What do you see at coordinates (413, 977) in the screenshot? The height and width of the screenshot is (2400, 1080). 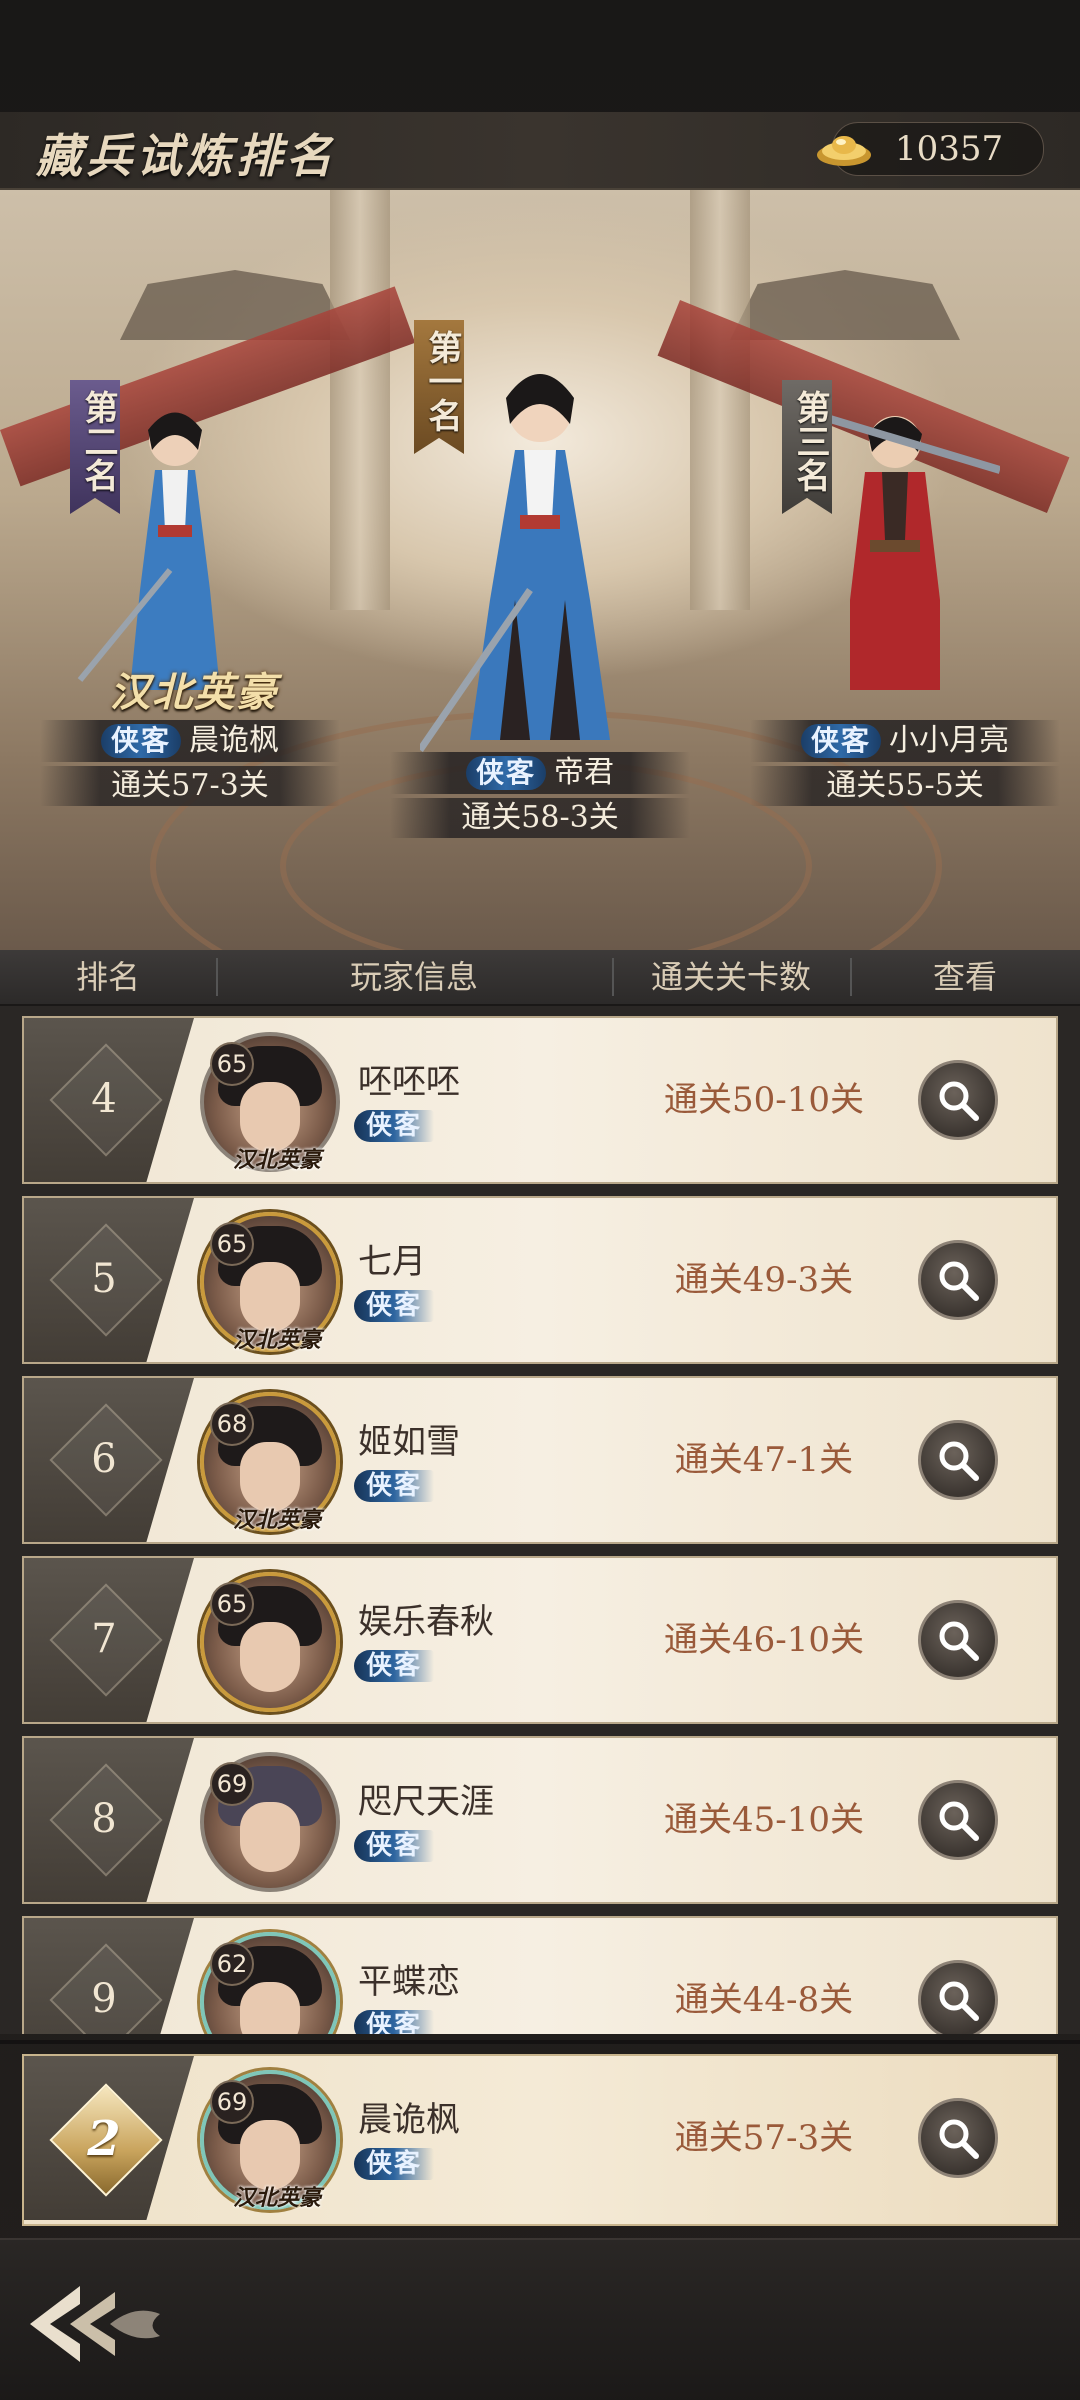 I see `column-player-info: 玩家信息` at bounding box center [413, 977].